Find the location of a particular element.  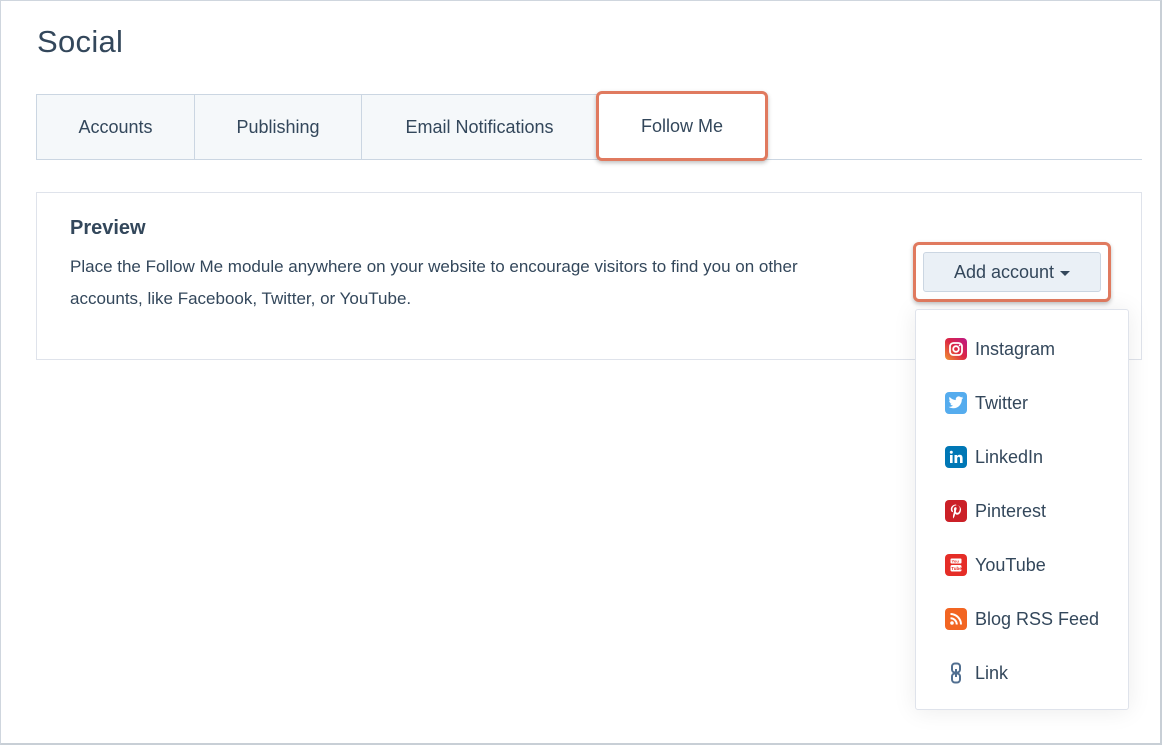

add-account-highlight: Add account is located at coordinates (1012, 272).